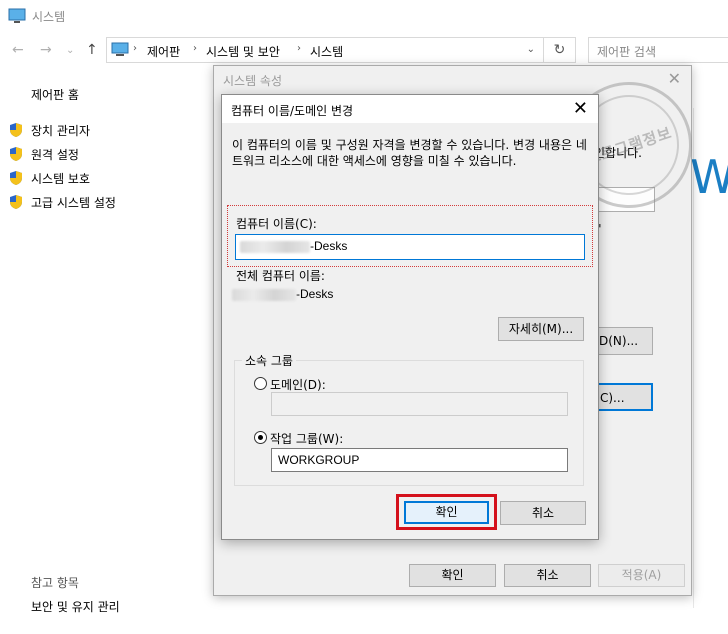  Describe the element at coordinates (419, 460) in the screenshot. I see `workgroup-field: WORKGROUP` at that location.